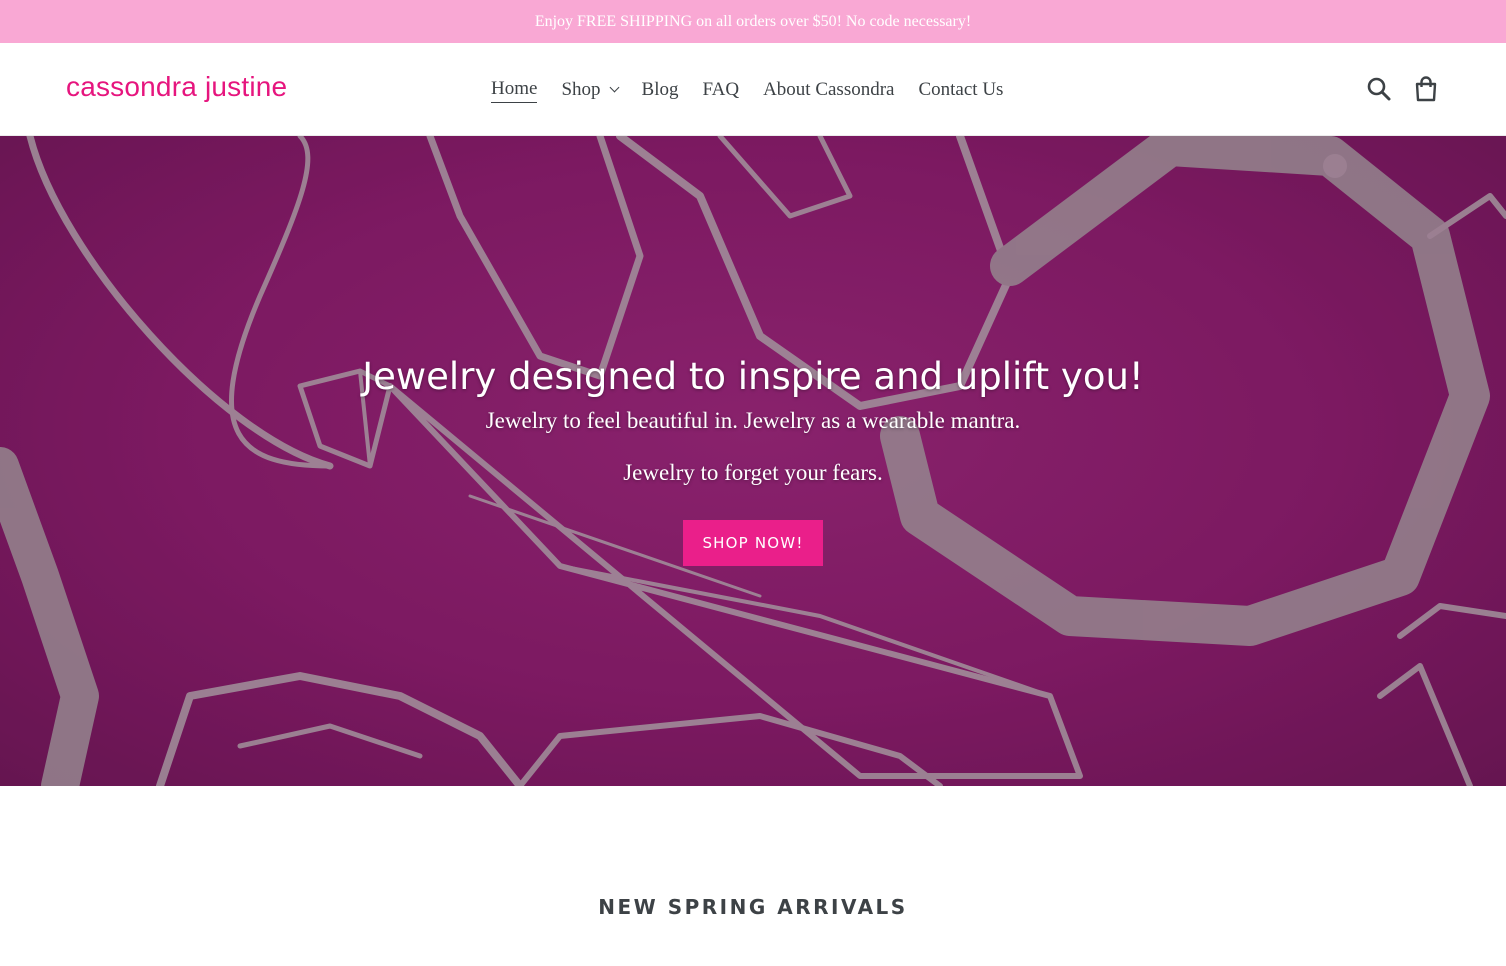  I want to click on search-icon, so click(1379, 89).